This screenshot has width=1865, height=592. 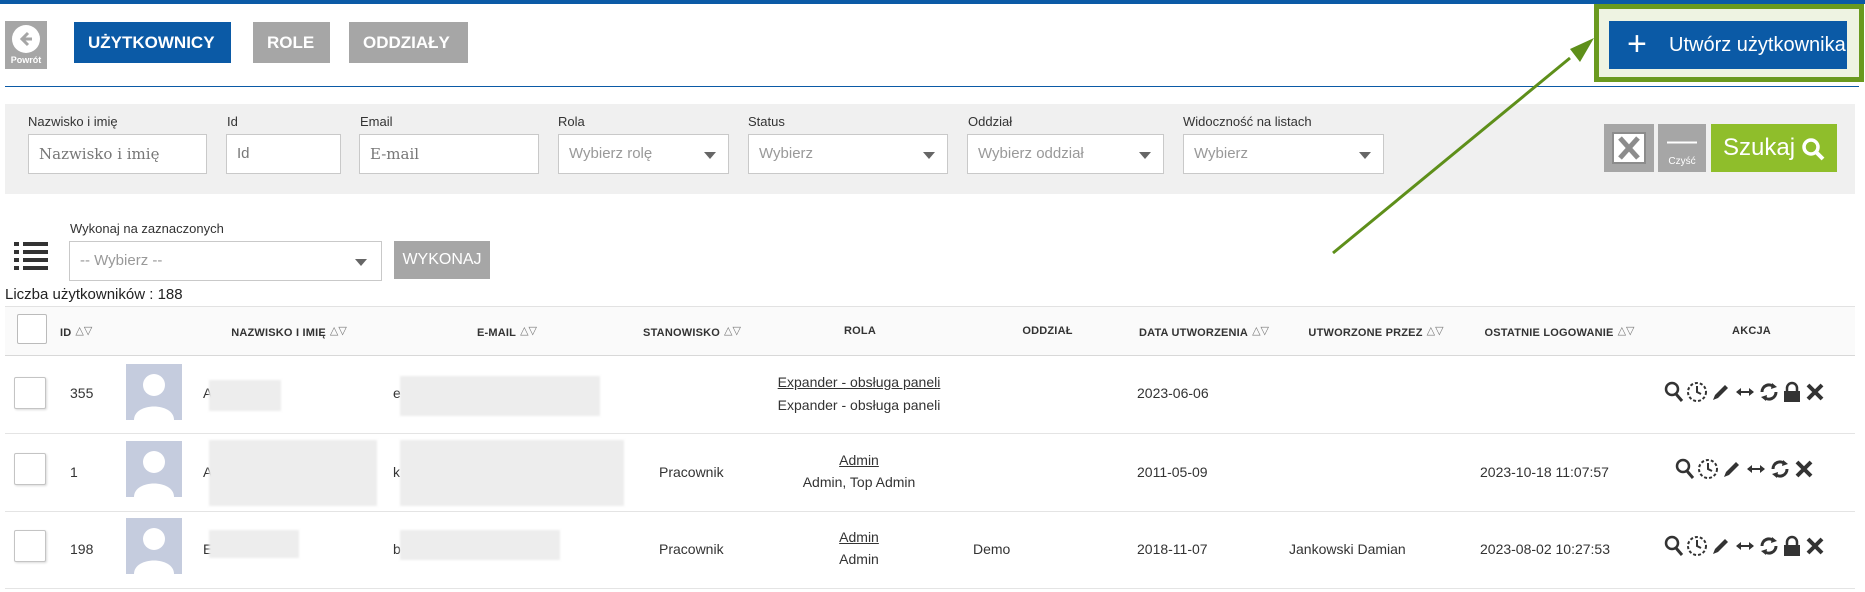 What do you see at coordinates (449, 154) in the screenshot?
I see `filter-email-input: E-mail` at bounding box center [449, 154].